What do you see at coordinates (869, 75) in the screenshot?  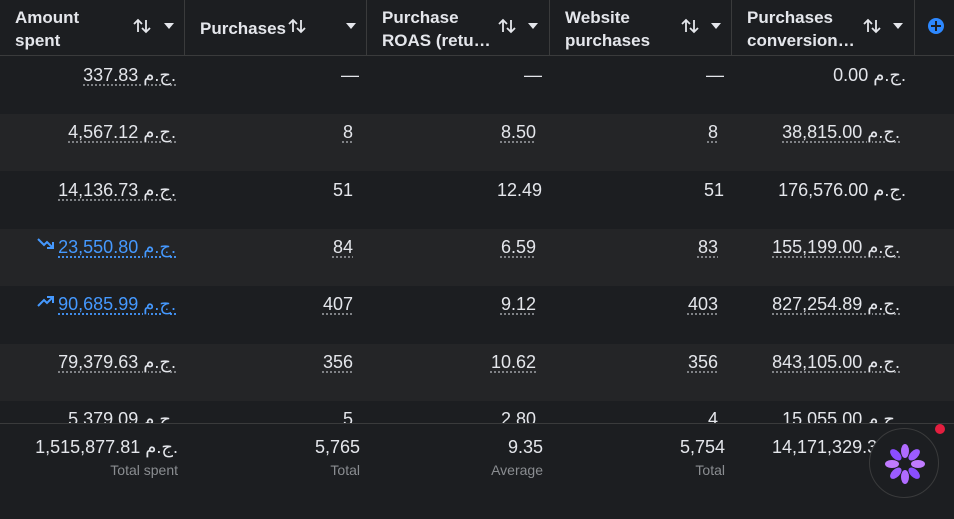 I see `conversion-value-cell: 0.00 ج.م.` at bounding box center [869, 75].